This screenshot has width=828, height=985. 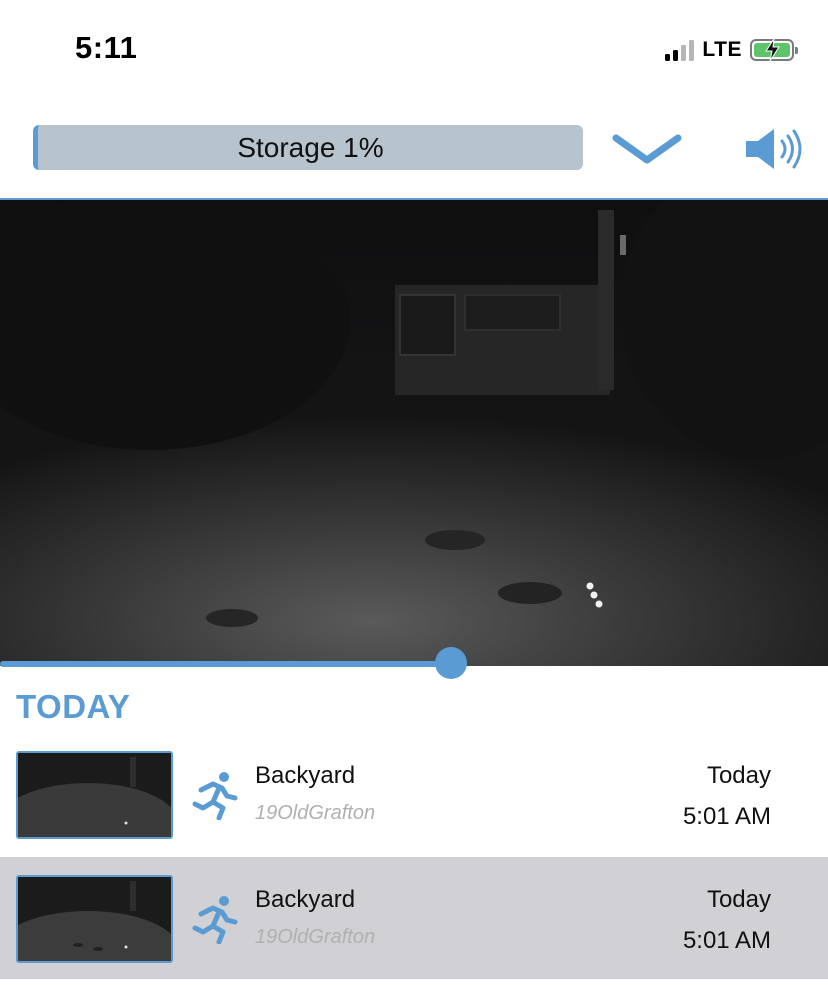 I want to click on playback-scrubber, so click(x=414, y=663).